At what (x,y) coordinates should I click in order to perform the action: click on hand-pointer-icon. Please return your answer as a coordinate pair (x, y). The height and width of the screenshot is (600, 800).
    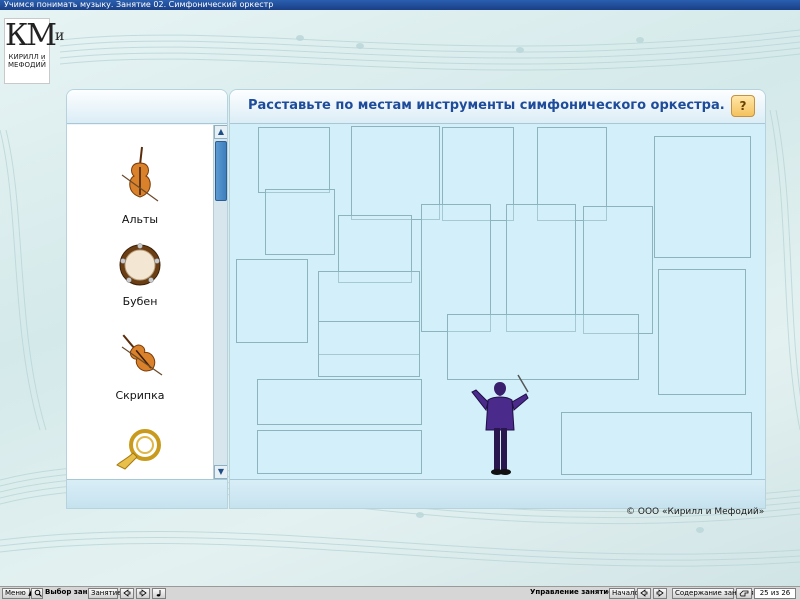
    Looking at the image, I should click on (744, 593).